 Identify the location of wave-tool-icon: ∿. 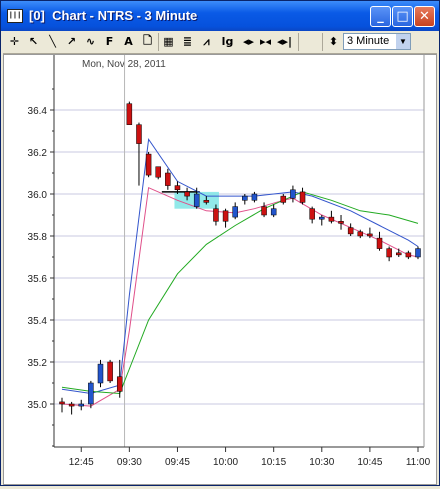
(90, 41).